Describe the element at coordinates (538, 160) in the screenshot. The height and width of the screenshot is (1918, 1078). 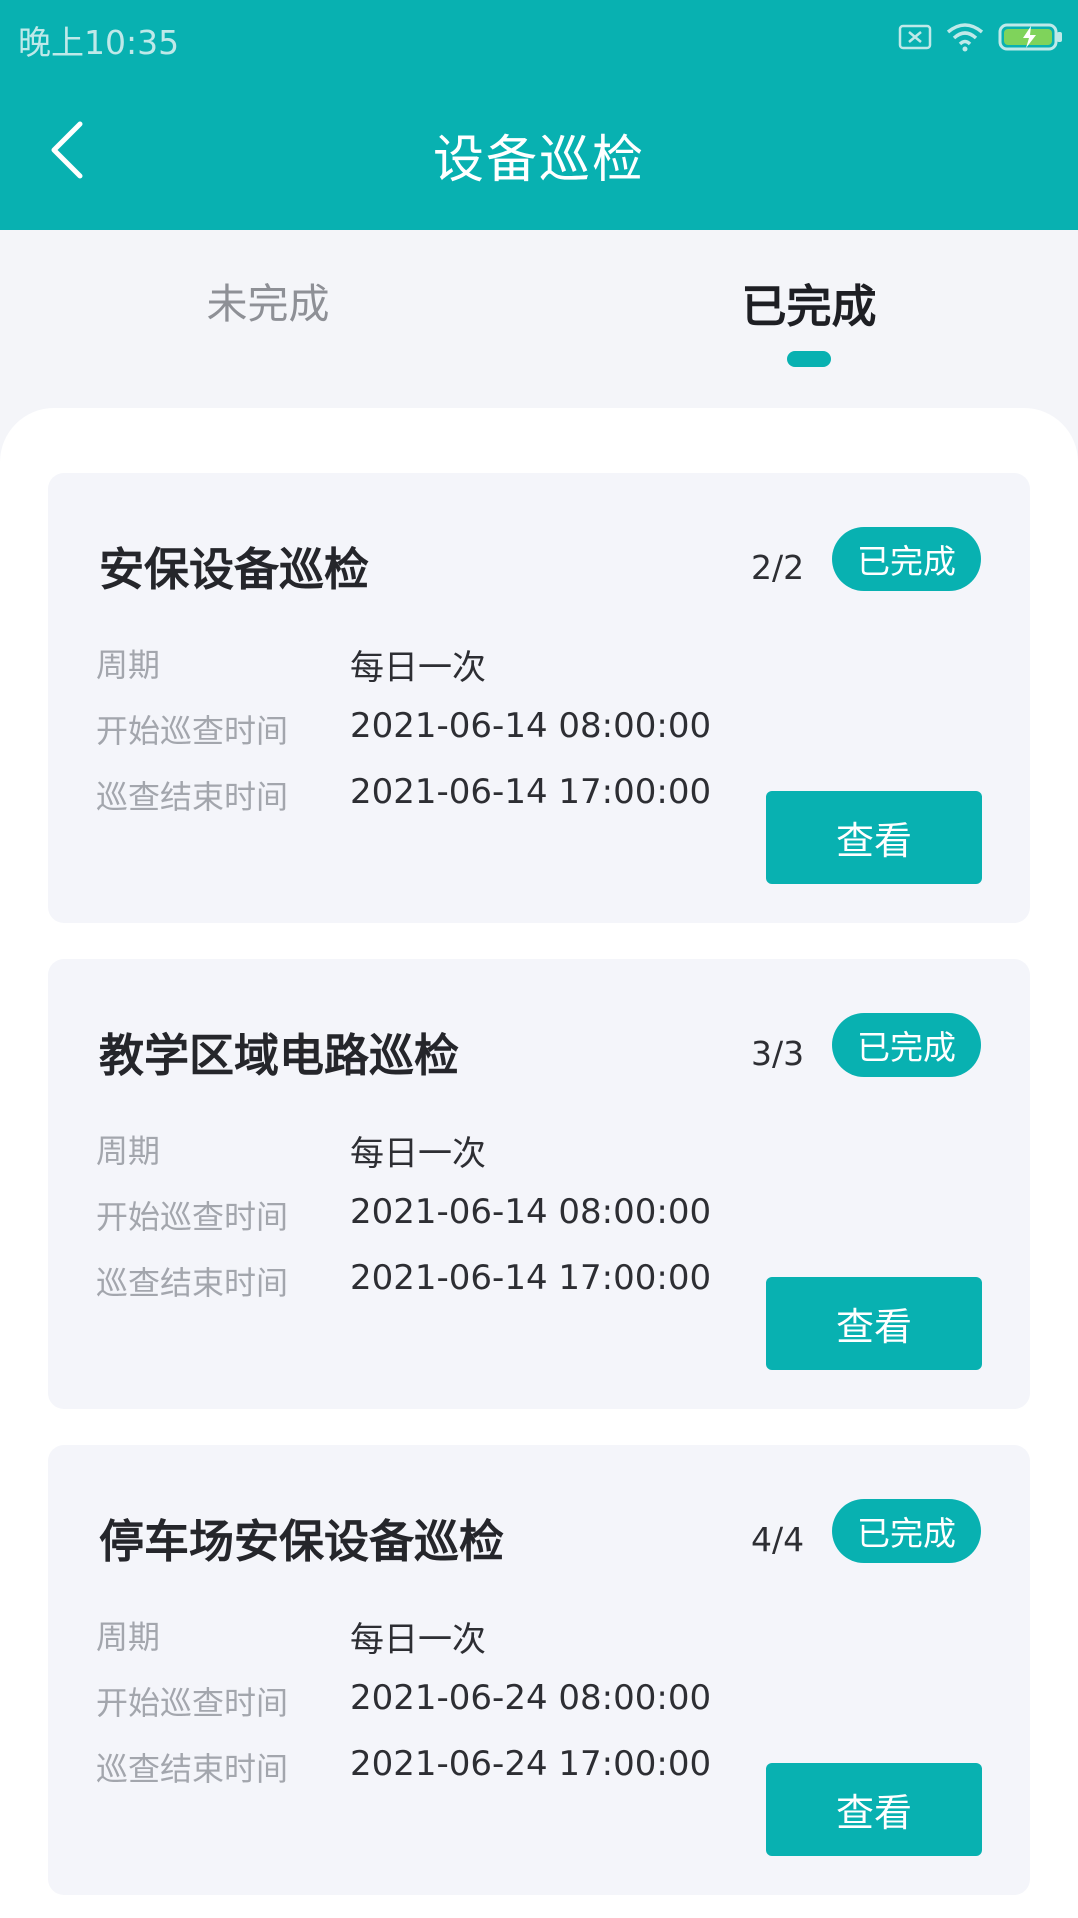
I see `page-title: 设备巡检` at that location.